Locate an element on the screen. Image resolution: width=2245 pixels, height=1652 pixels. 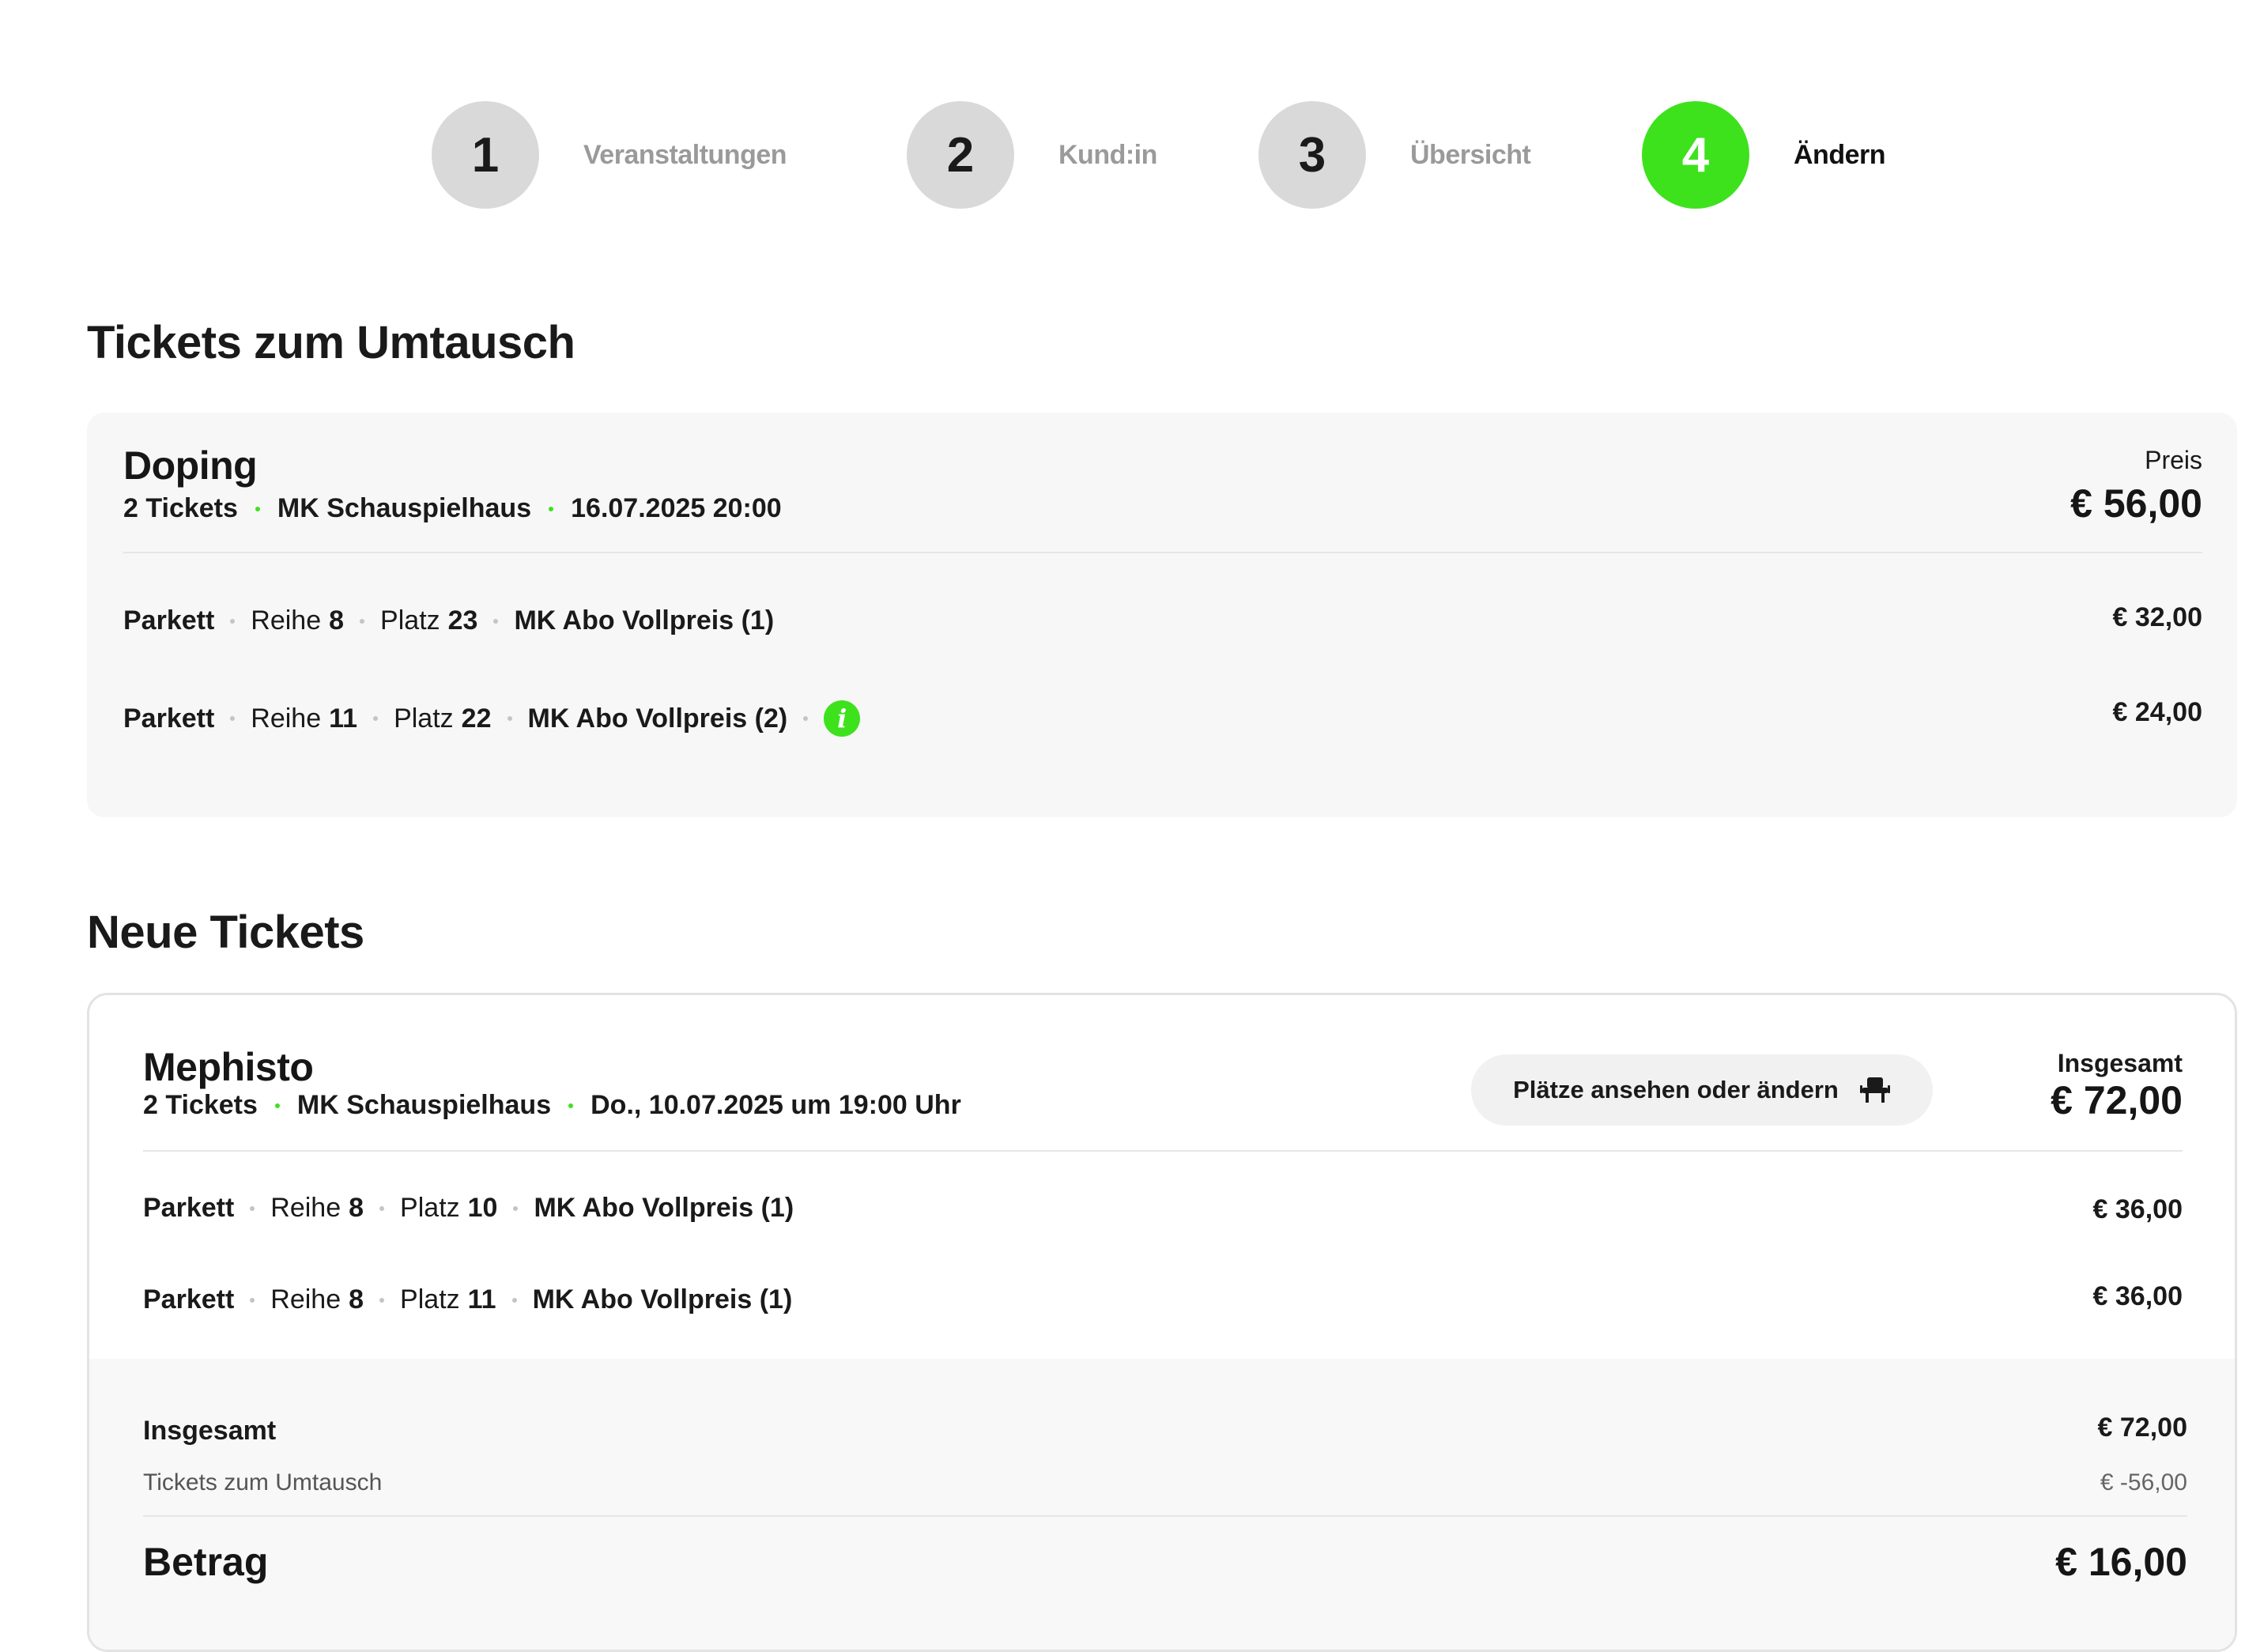
summary-total-value: € 72,00 is located at coordinates (2142, 1427).